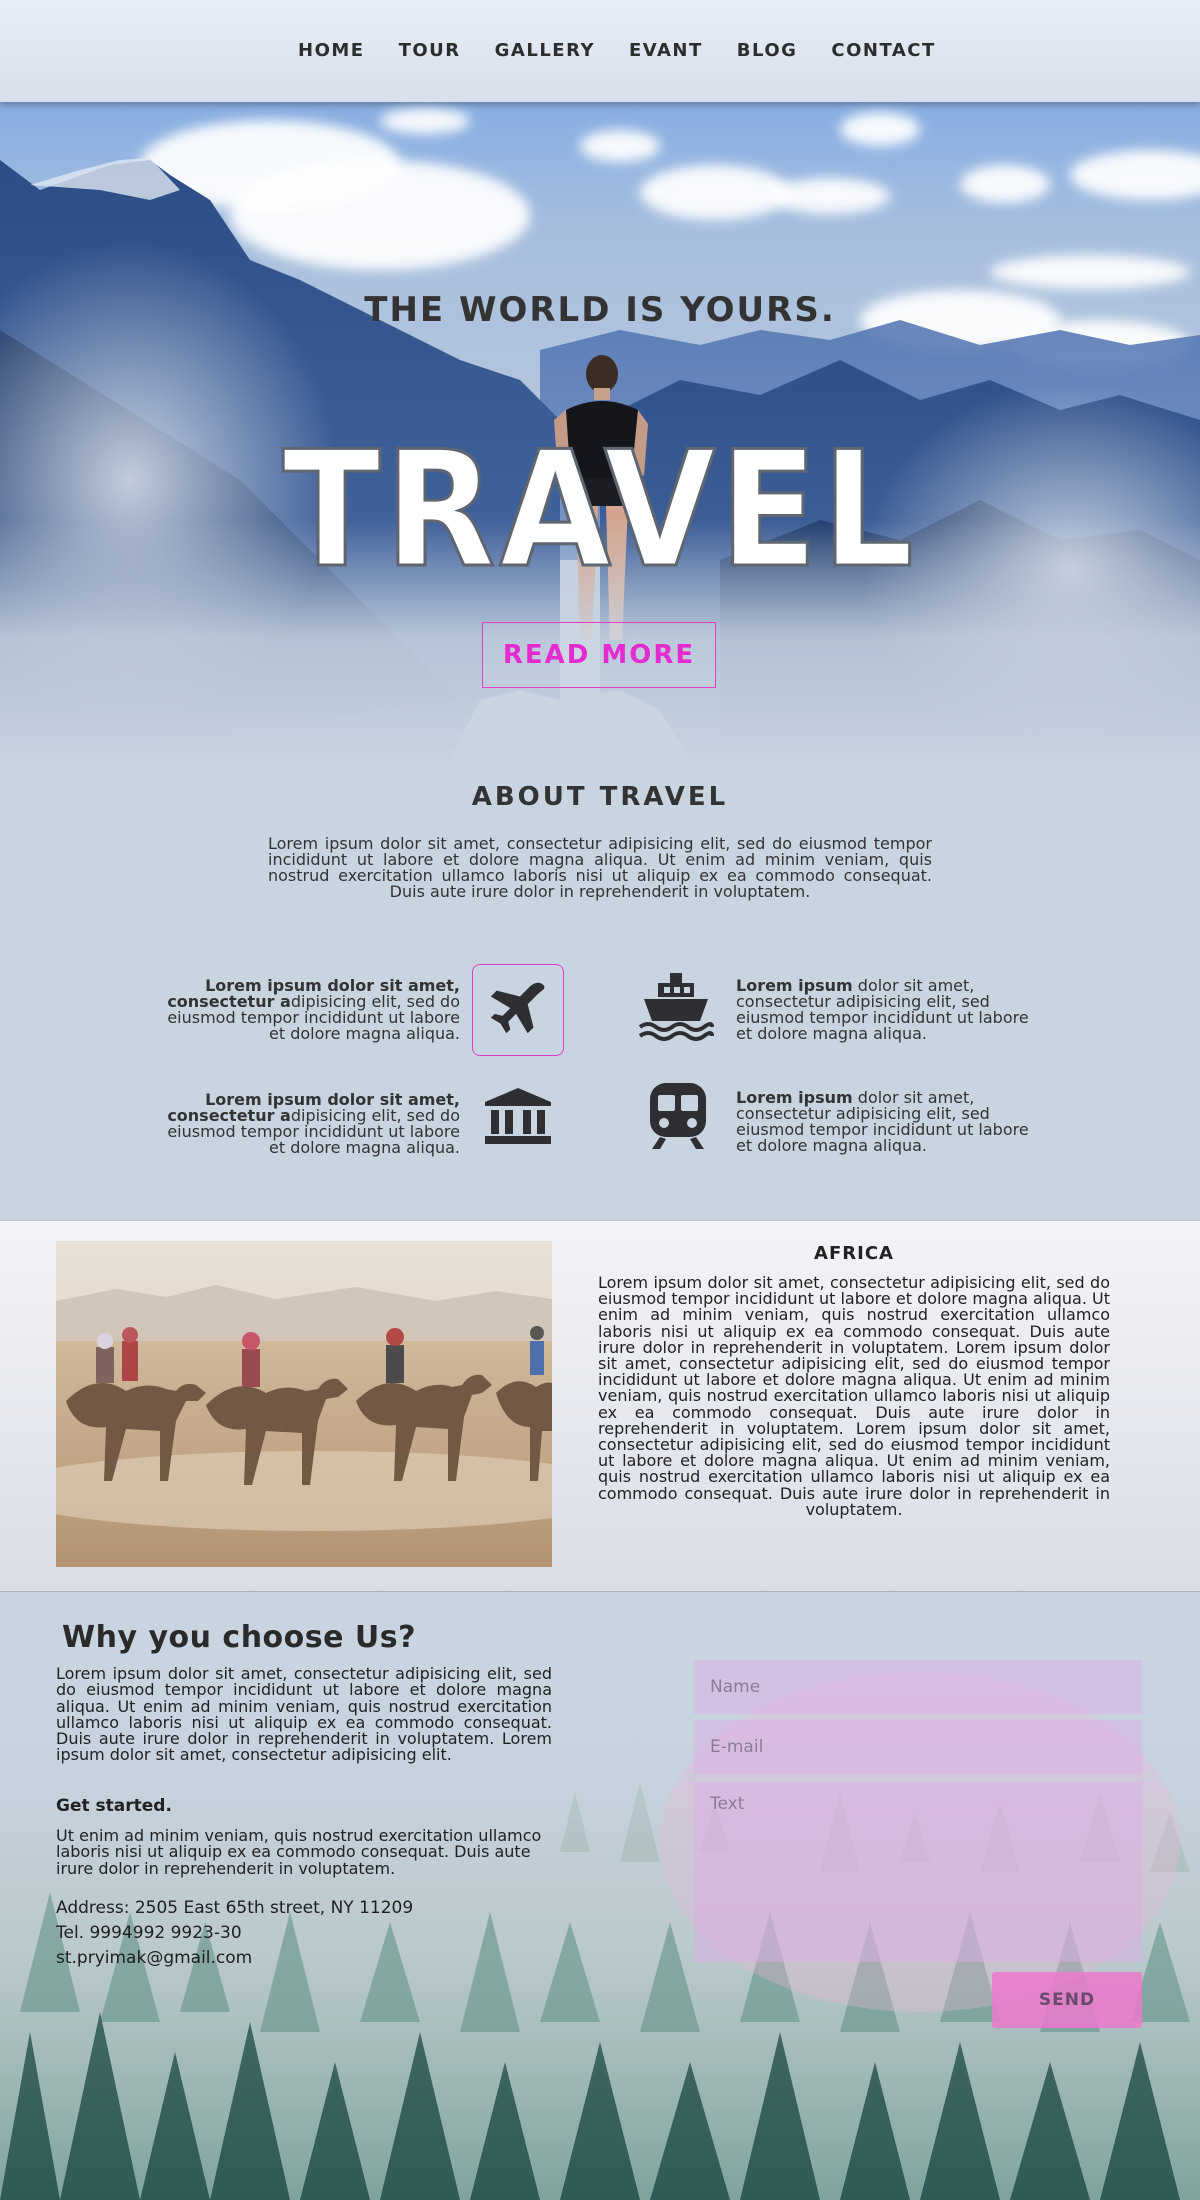  Describe the element at coordinates (883, 50) in the screenshot. I see `nav-item-contact: CONTACT` at that location.